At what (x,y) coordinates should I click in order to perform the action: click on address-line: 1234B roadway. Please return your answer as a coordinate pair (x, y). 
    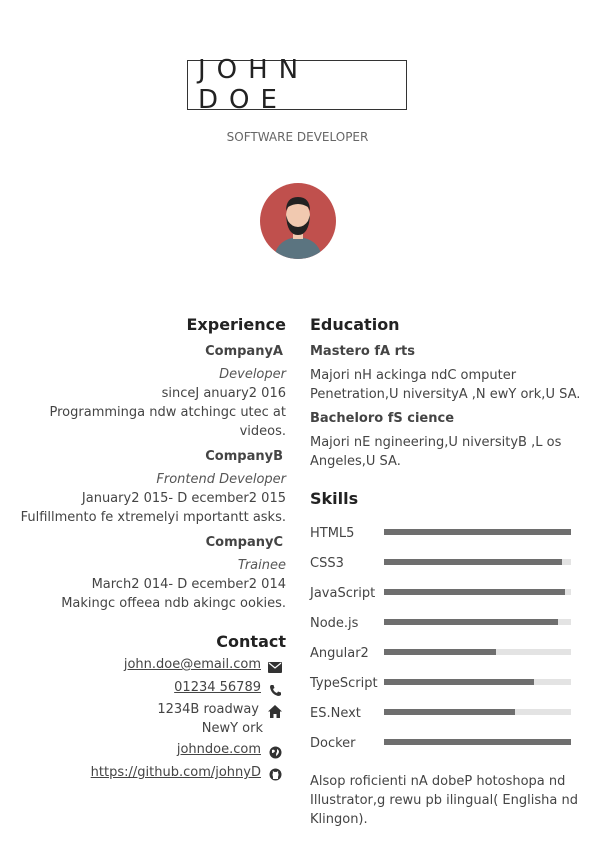
    Looking at the image, I should click on (208, 709).